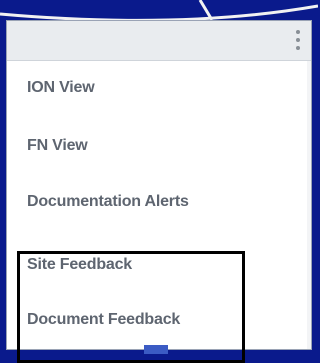  Describe the element at coordinates (57, 146) in the screenshot. I see `menu-item-fn-view: FN View` at that location.